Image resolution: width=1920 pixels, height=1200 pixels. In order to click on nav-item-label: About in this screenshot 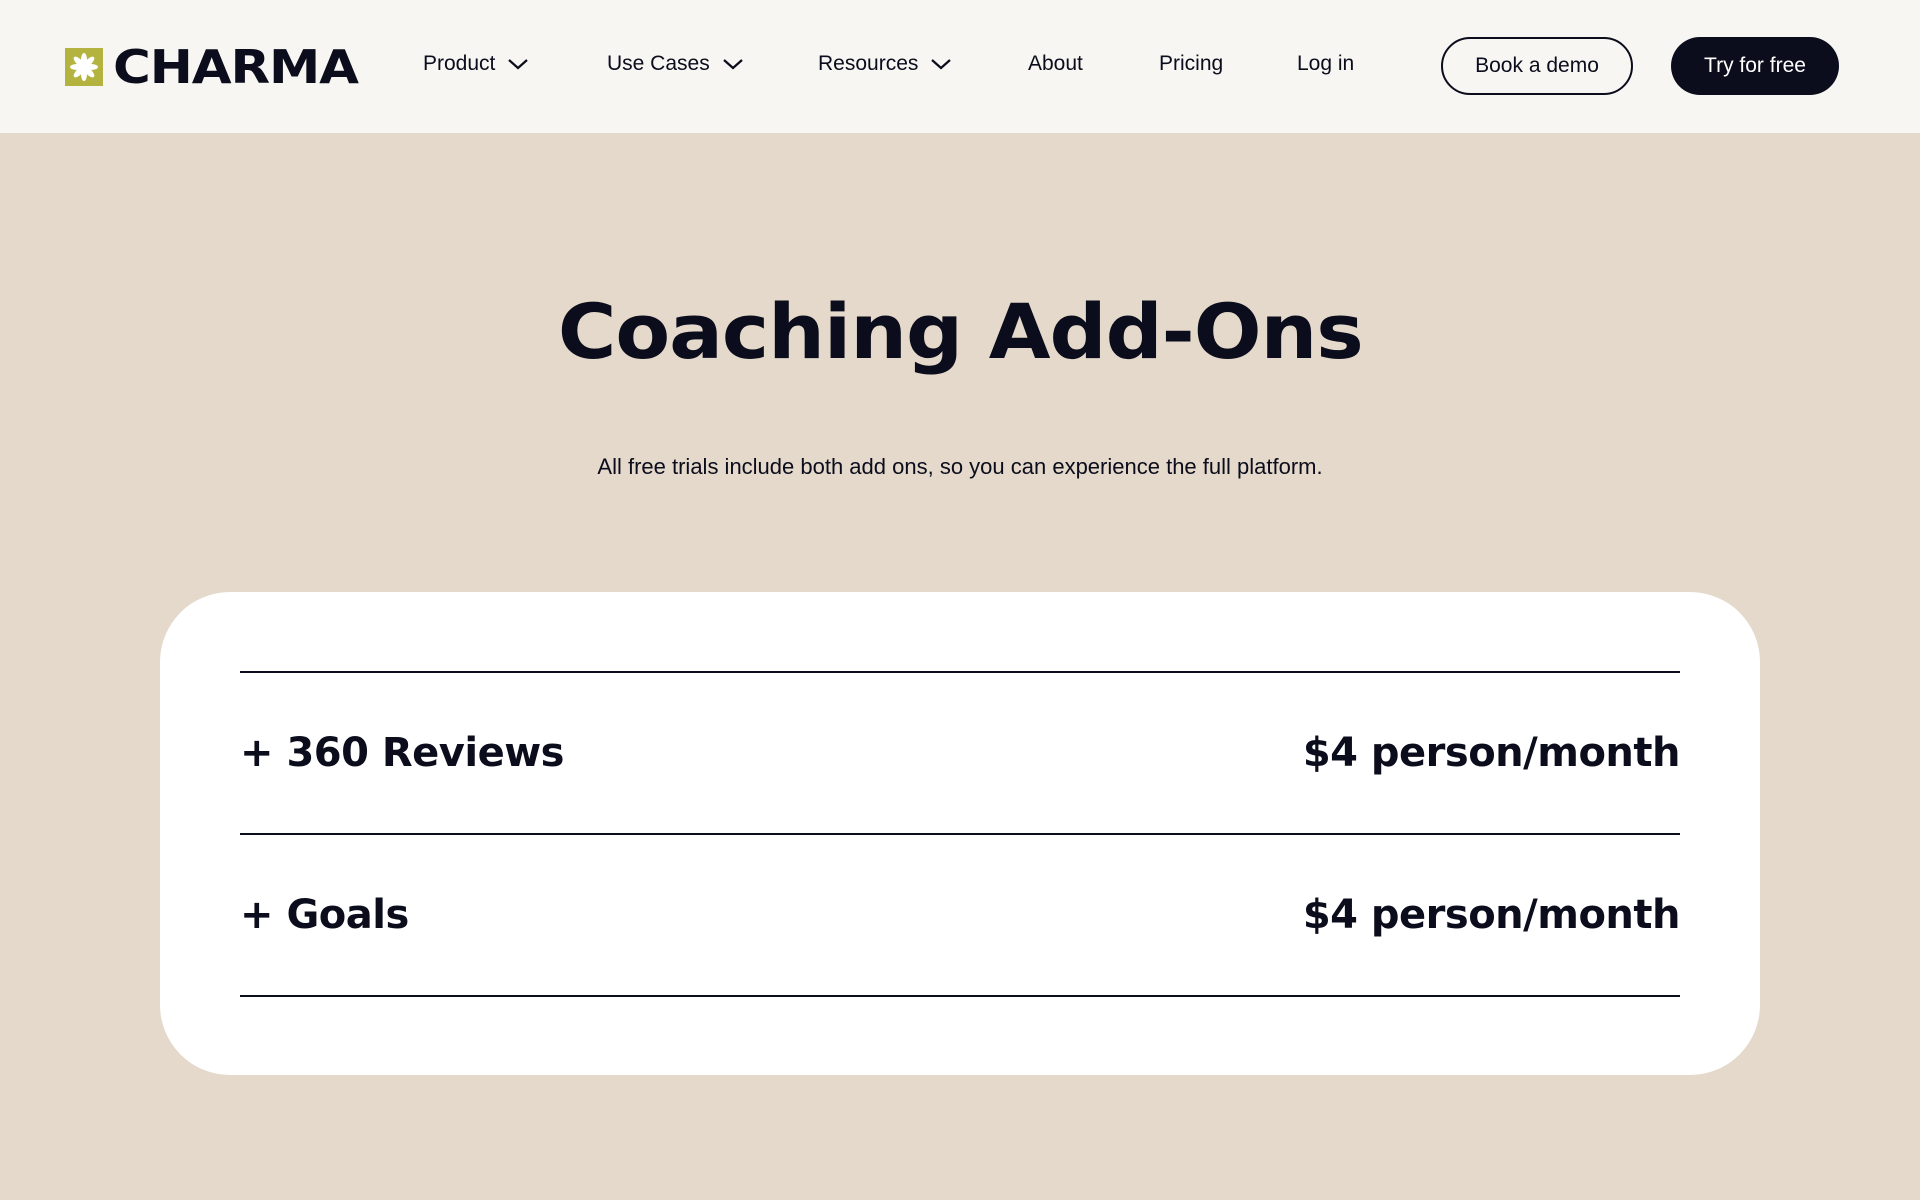, I will do `click(1055, 63)`.